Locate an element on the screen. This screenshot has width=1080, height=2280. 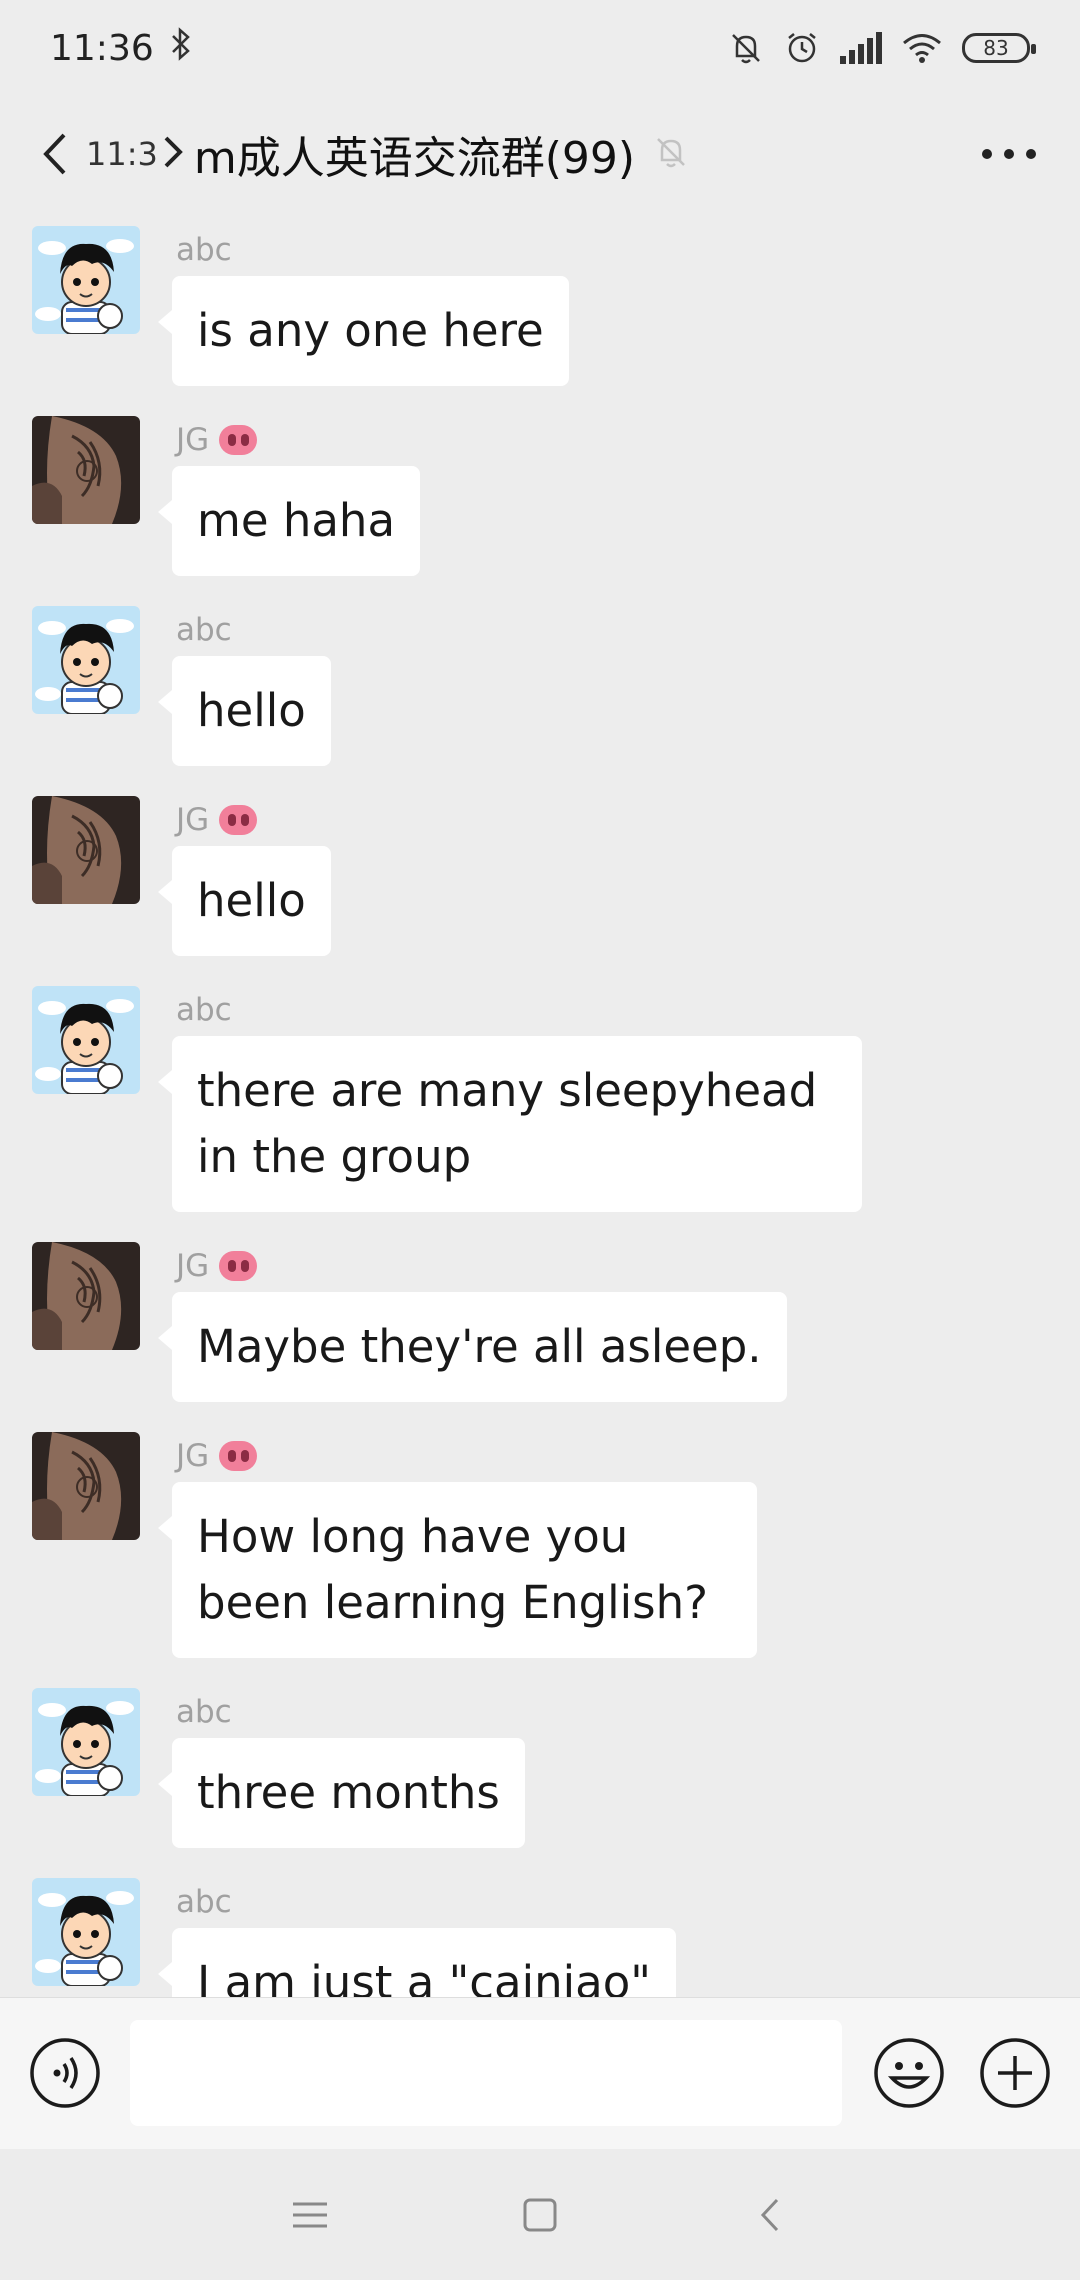
menu-icon is located at coordinates (310, 2214).